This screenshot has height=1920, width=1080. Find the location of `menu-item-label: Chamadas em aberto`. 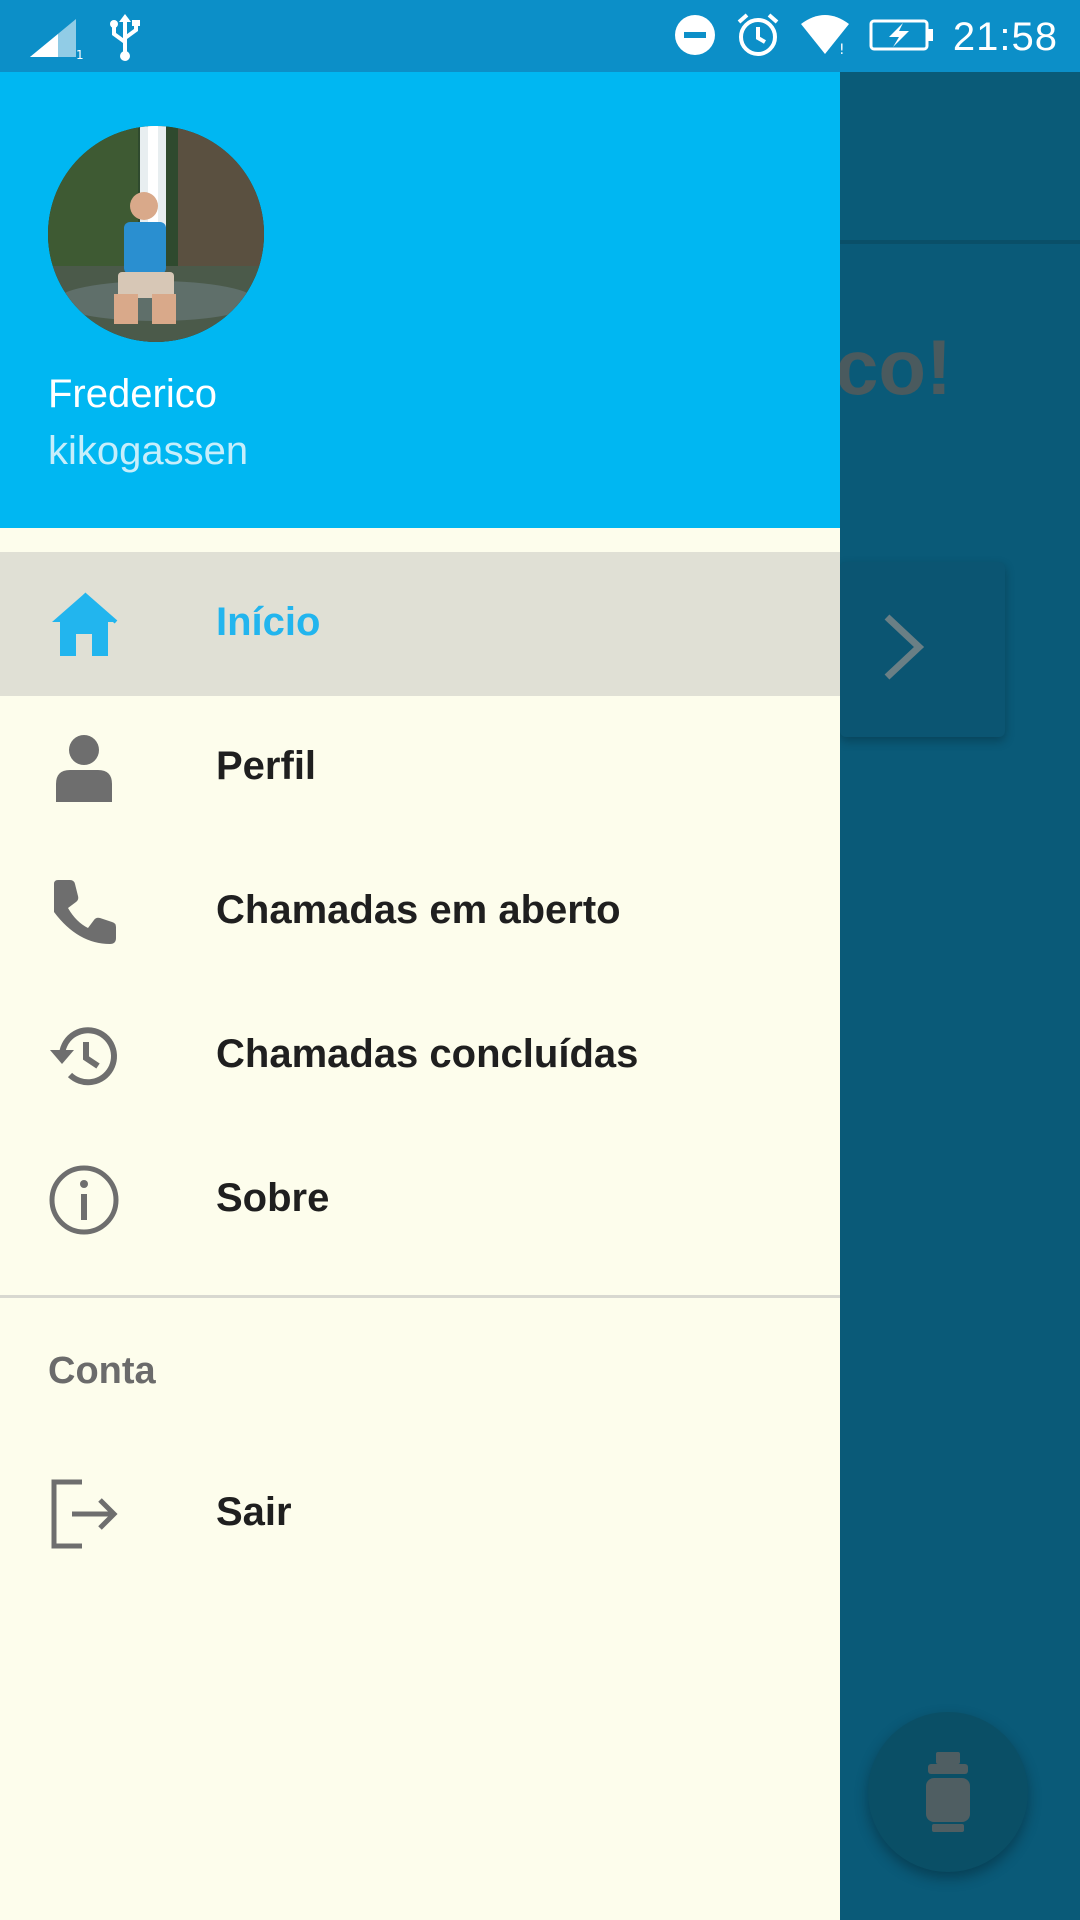

menu-item-label: Chamadas em aberto is located at coordinates (418, 910).